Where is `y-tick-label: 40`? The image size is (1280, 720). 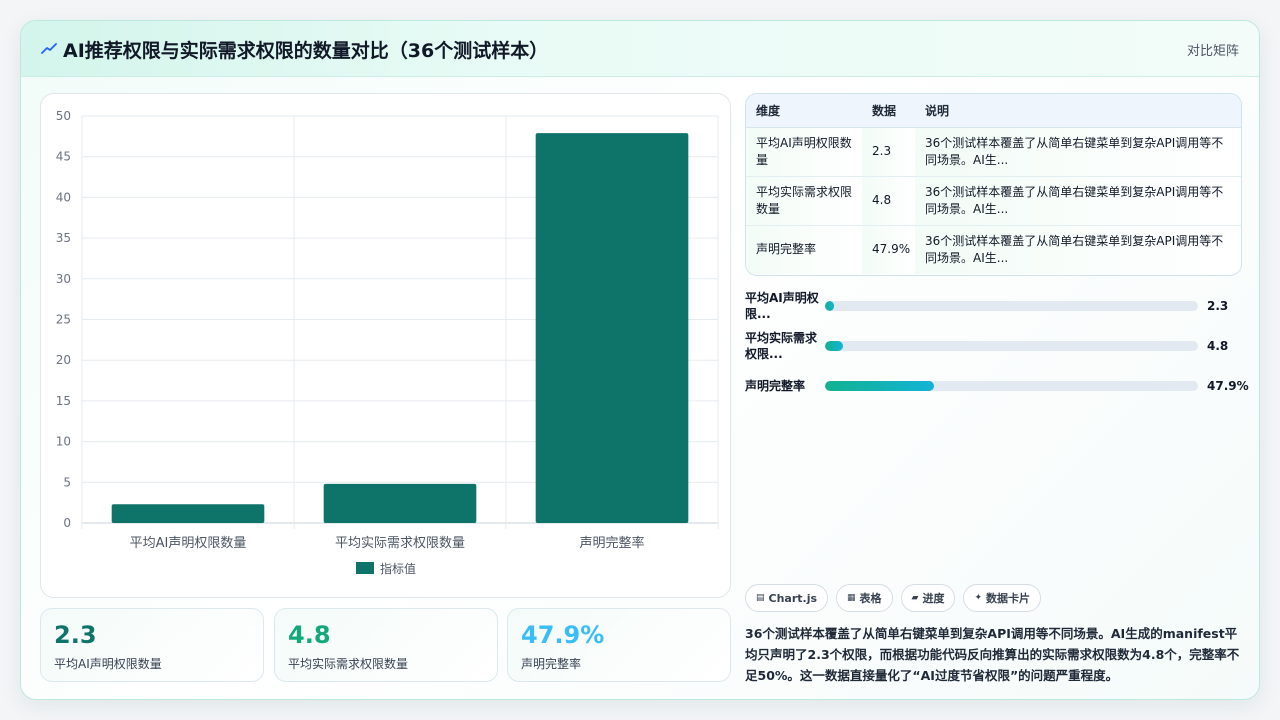 y-tick-label: 40 is located at coordinates (63, 197).